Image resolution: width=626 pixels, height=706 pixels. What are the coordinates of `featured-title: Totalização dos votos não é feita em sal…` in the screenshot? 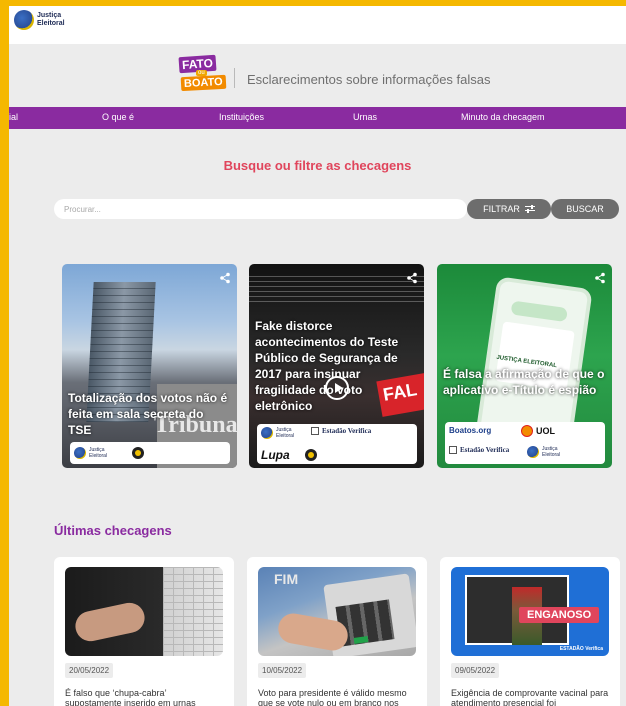 It's located at (148, 414).